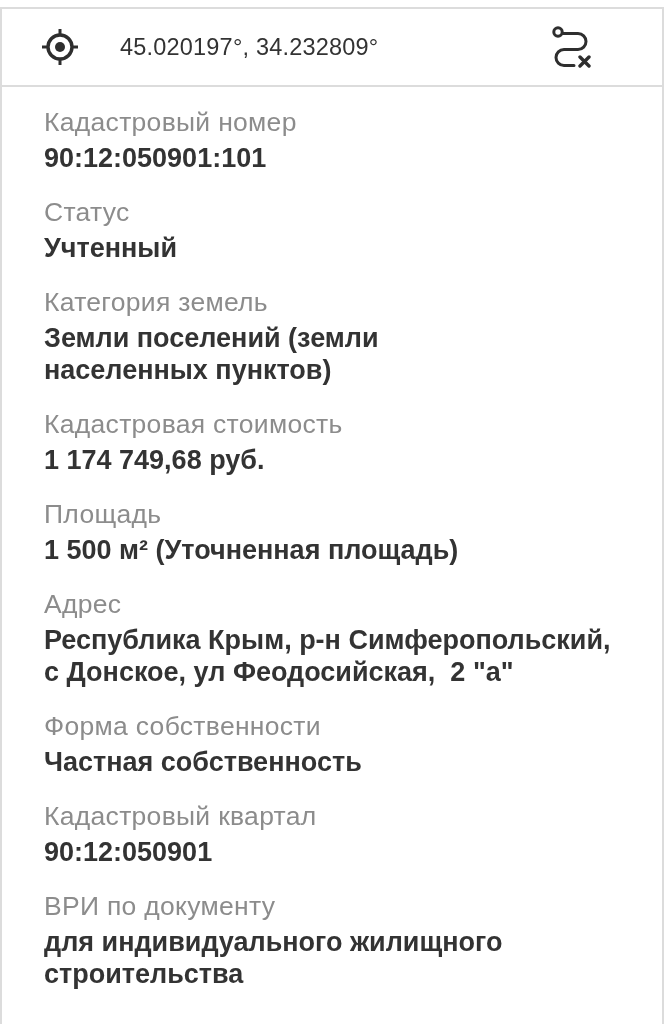  Describe the element at coordinates (60, 47) in the screenshot. I see `location-target-icon` at that location.